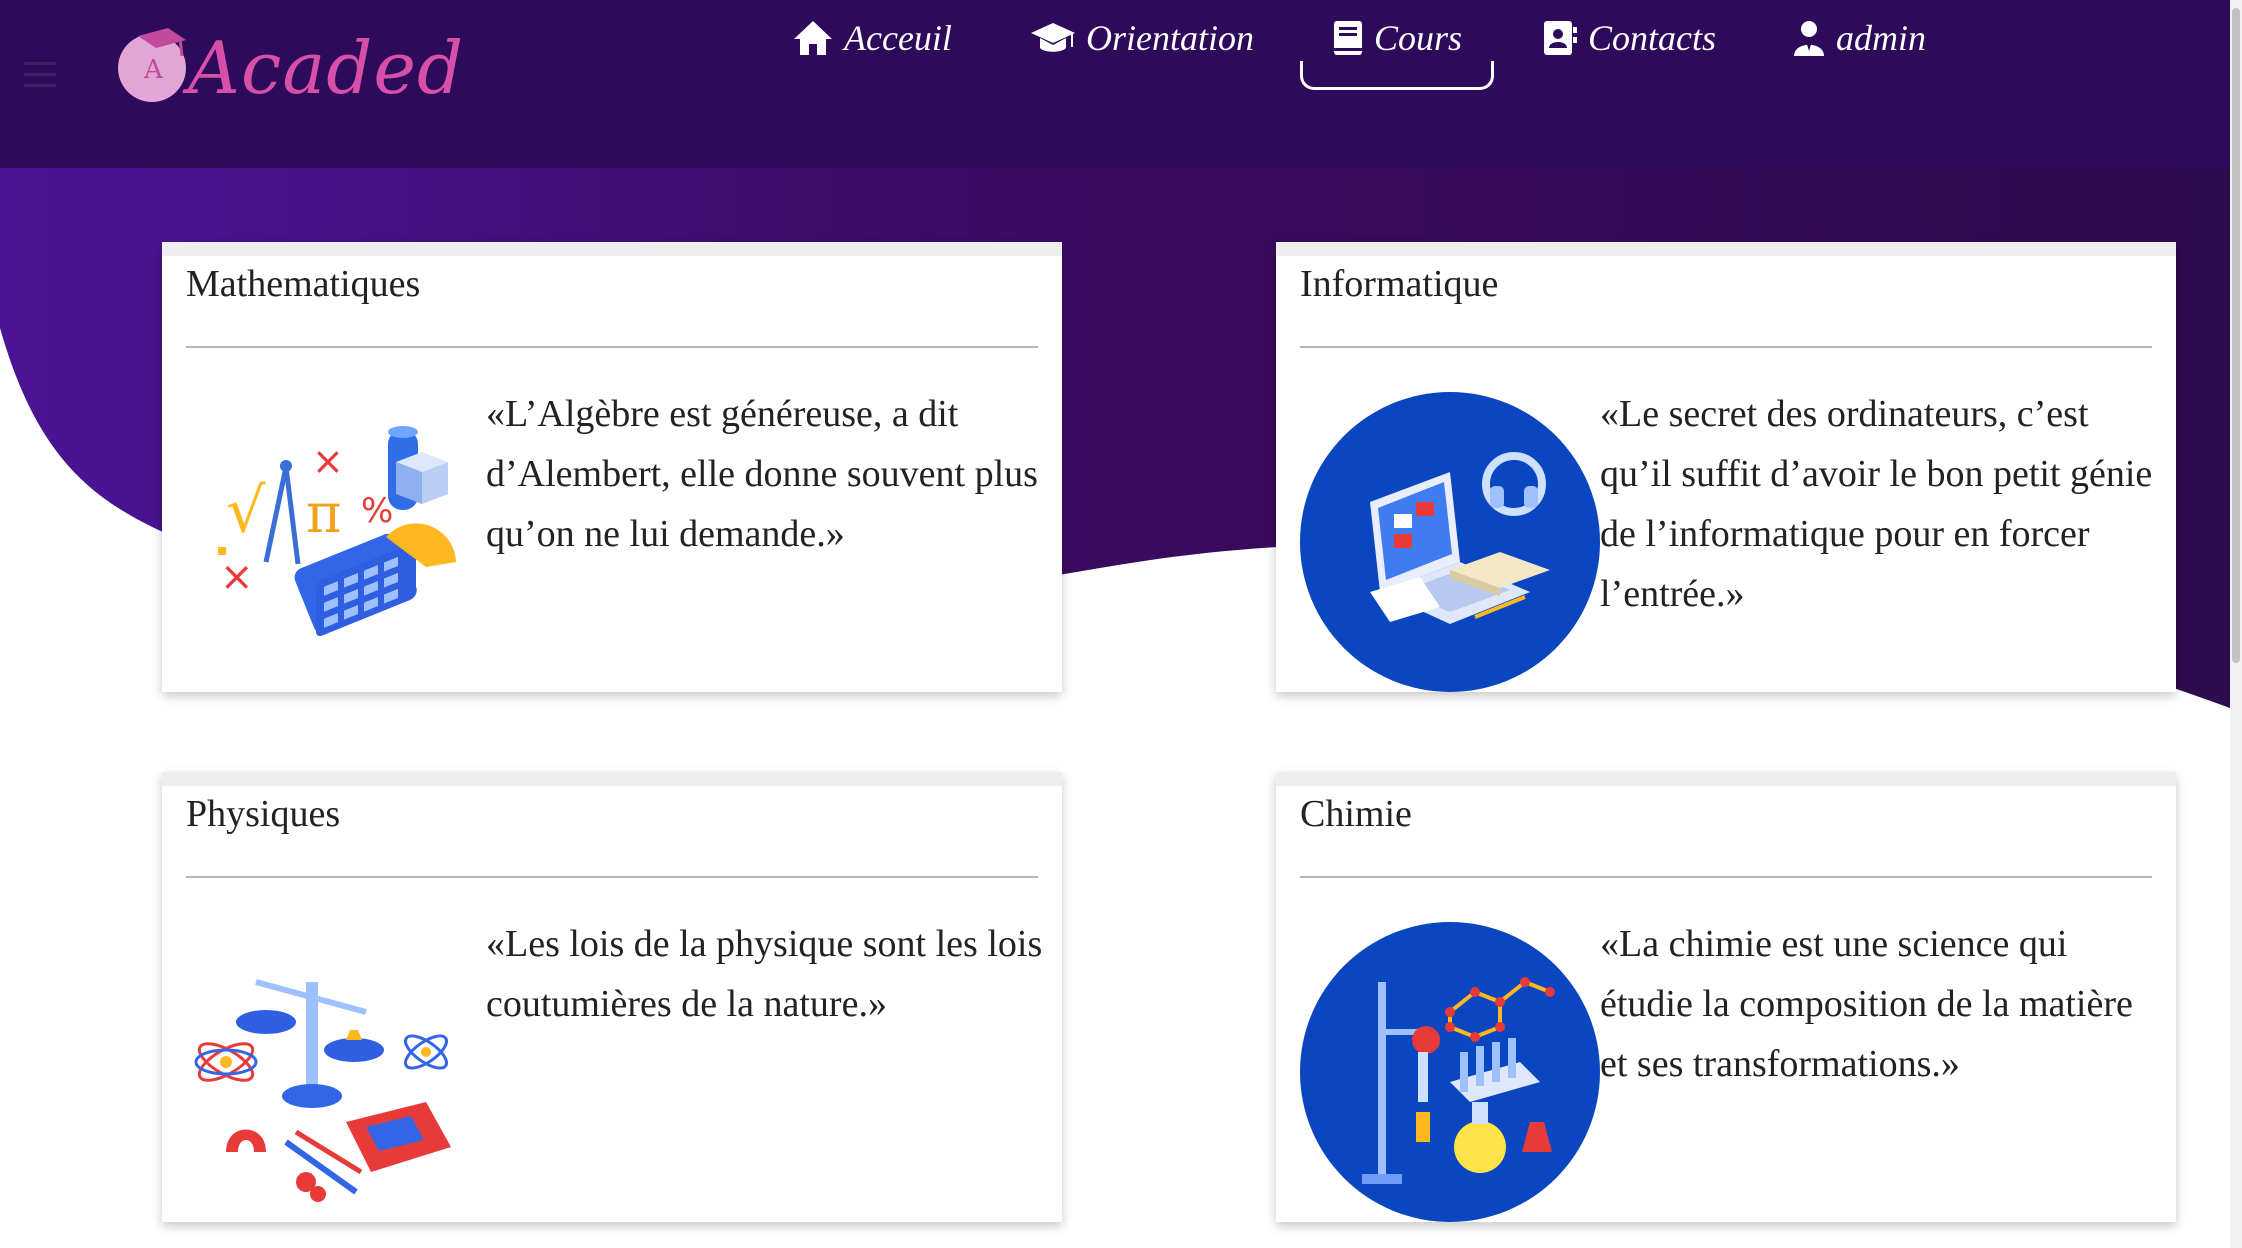 The height and width of the screenshot is (1248, 2242). I want to click on nav-admin-label: admin, so click(1881, 38).